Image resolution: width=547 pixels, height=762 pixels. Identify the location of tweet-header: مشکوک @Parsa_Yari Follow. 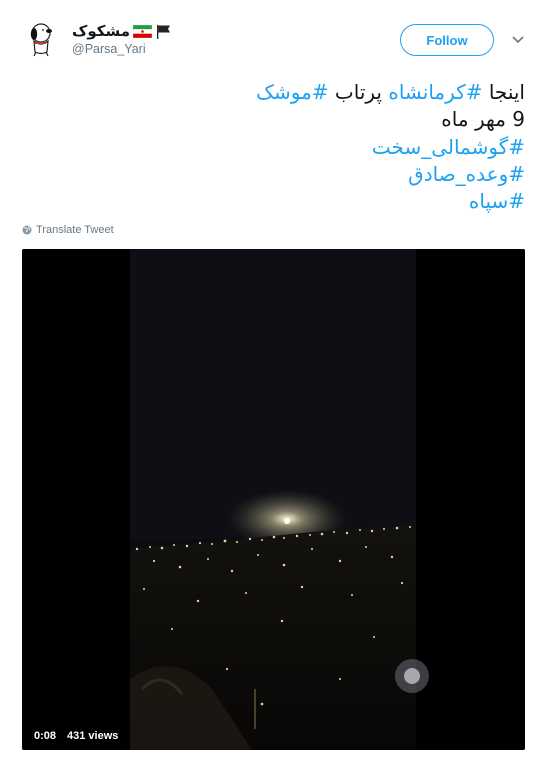
(273, 35).